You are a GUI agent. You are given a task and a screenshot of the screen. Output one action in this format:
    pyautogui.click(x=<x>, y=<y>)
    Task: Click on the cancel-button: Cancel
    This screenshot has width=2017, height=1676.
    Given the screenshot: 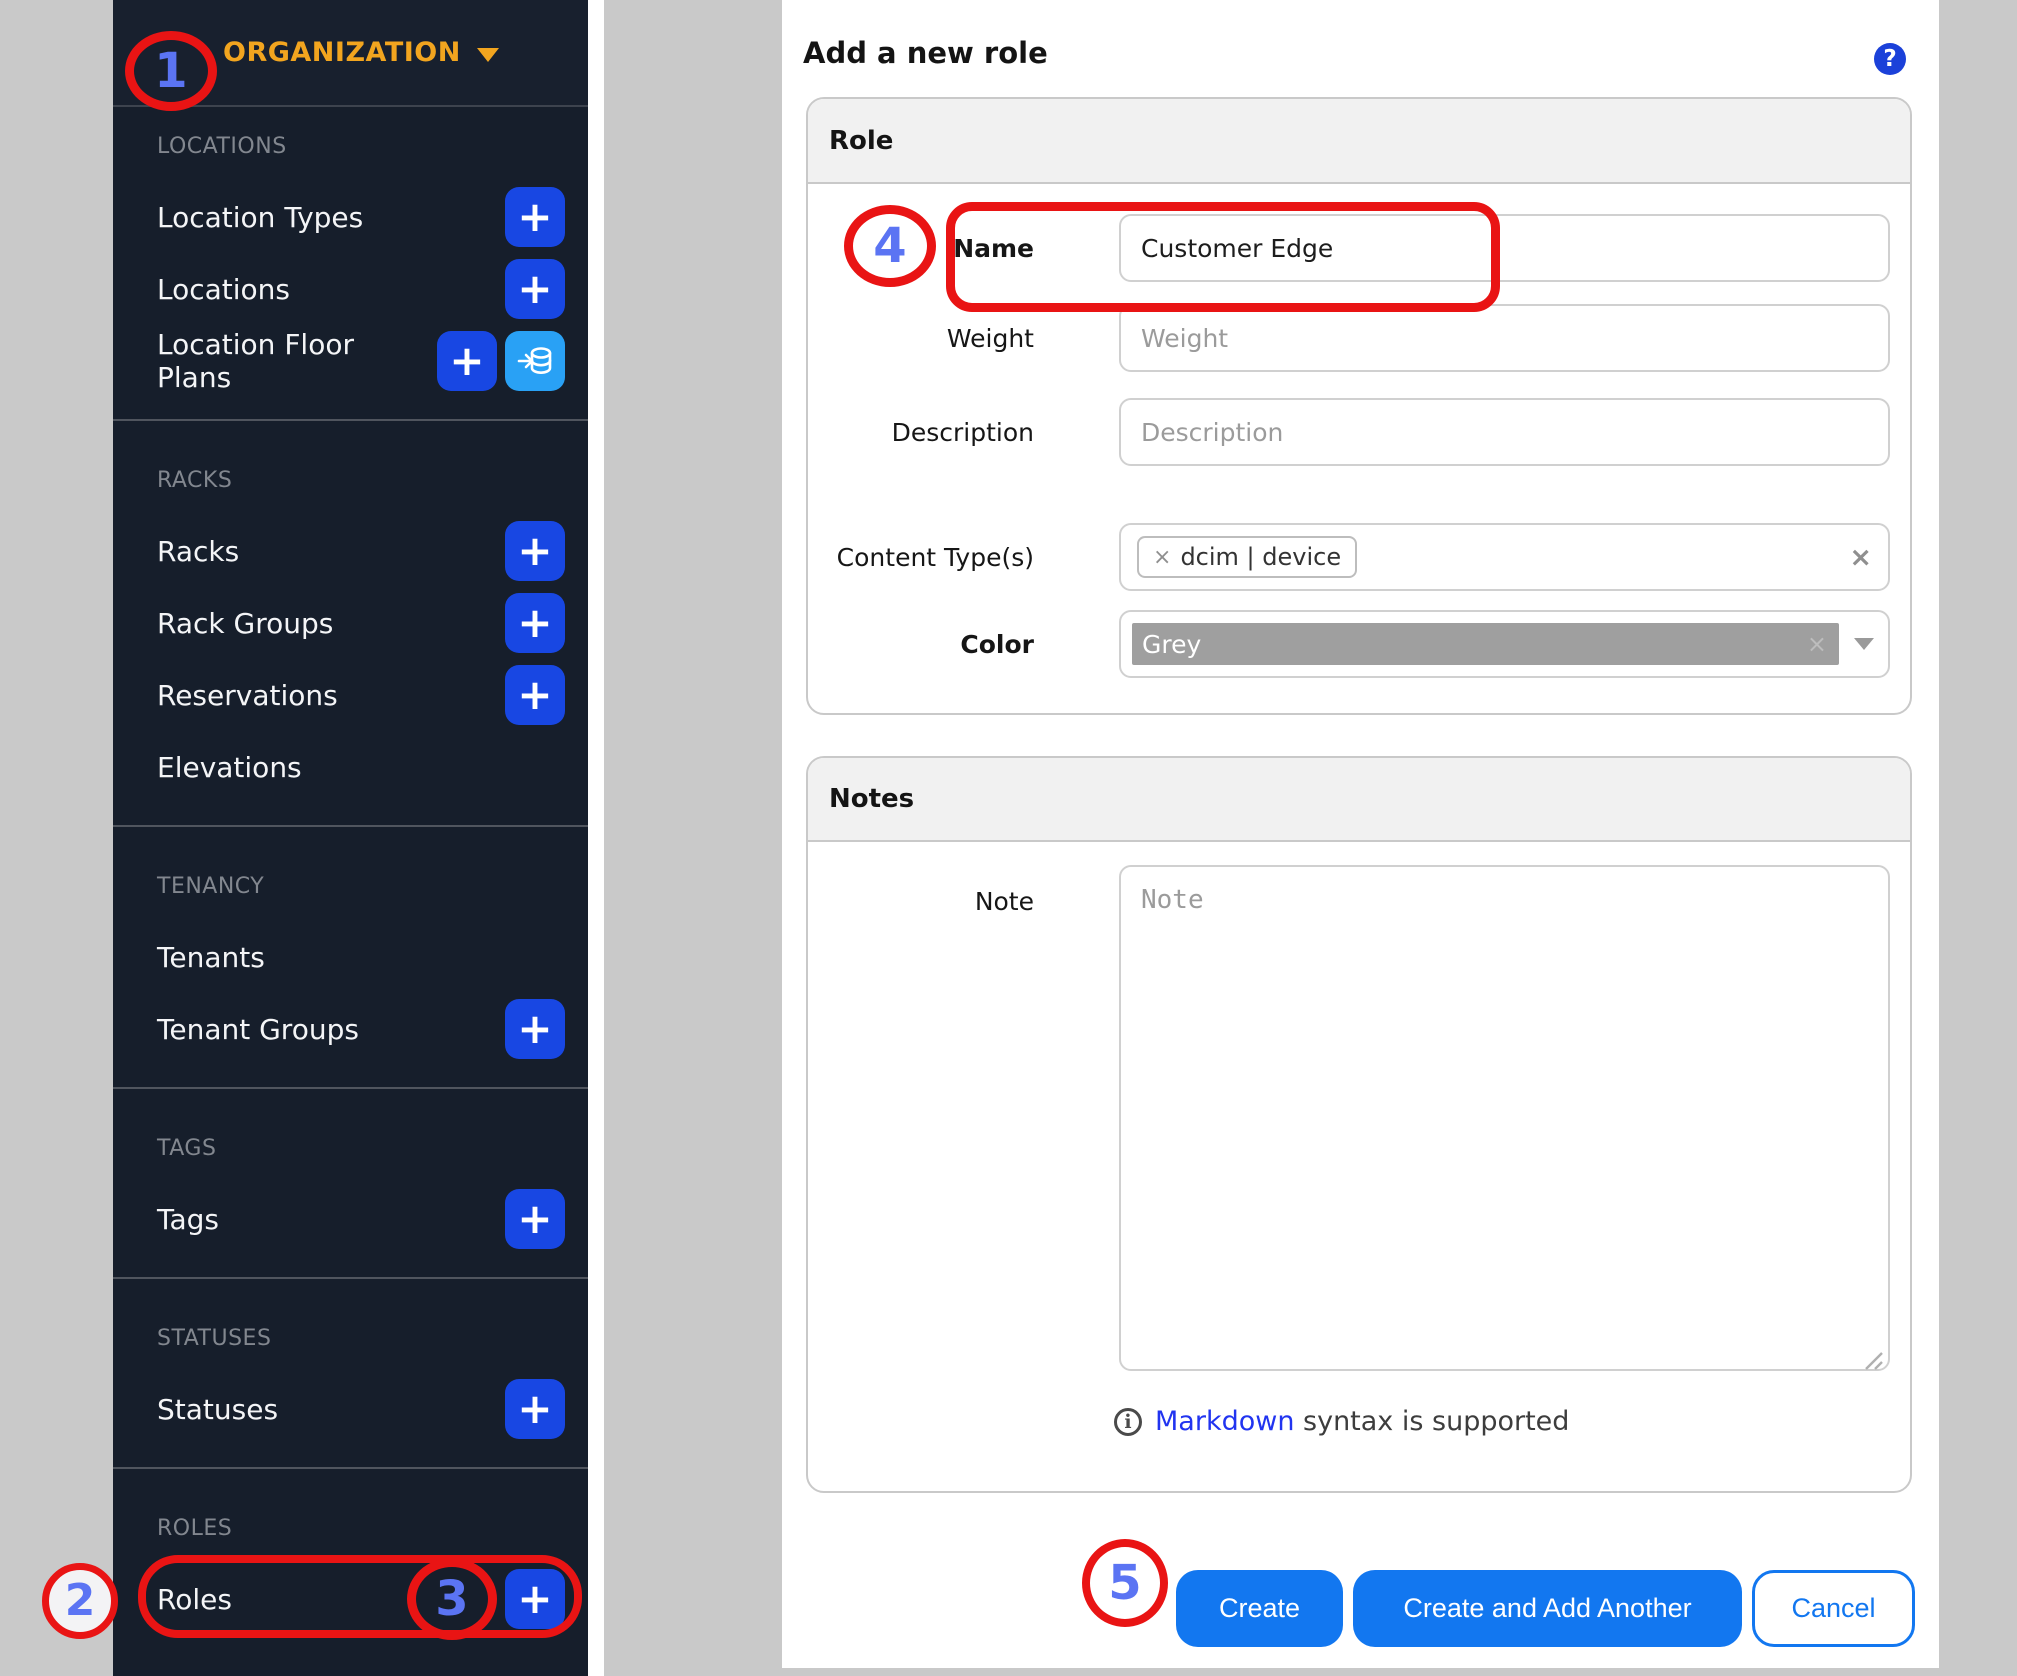 What is the action you would take?
    pyautogui.click(x=1833, y=1608)
    